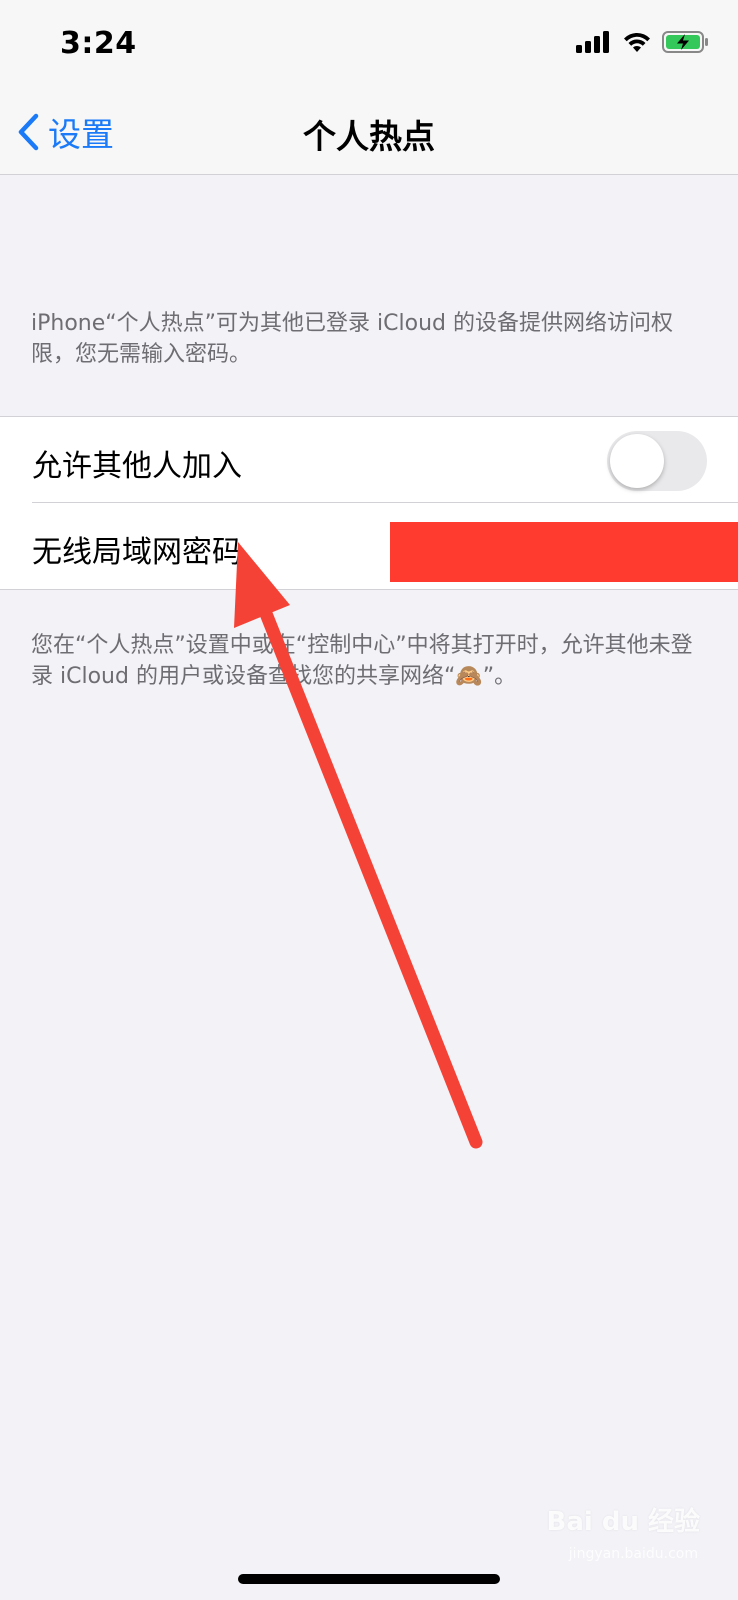 This screenshot has width=738, height=1600. I want to click on page-title: 个人热点, so click(369, 136).